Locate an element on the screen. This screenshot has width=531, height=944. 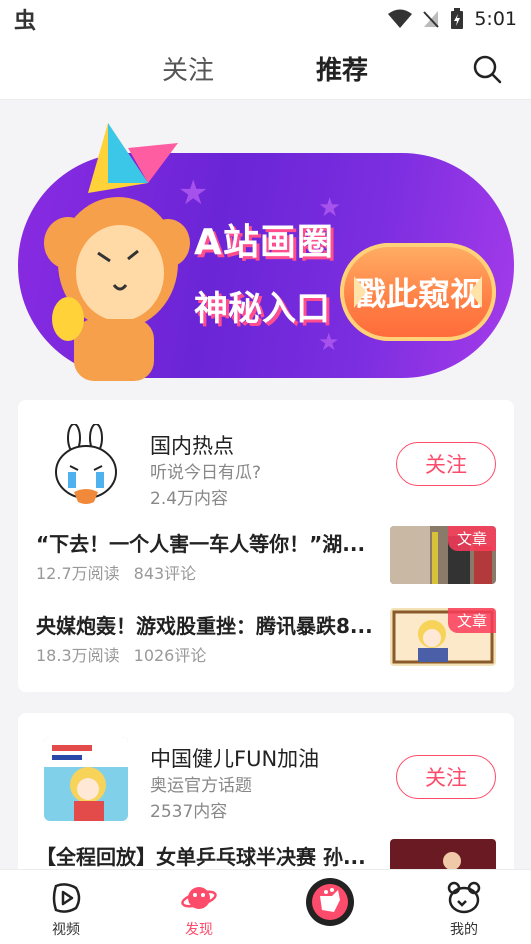
arrow-left-icon is located at coordinates (360, 292).